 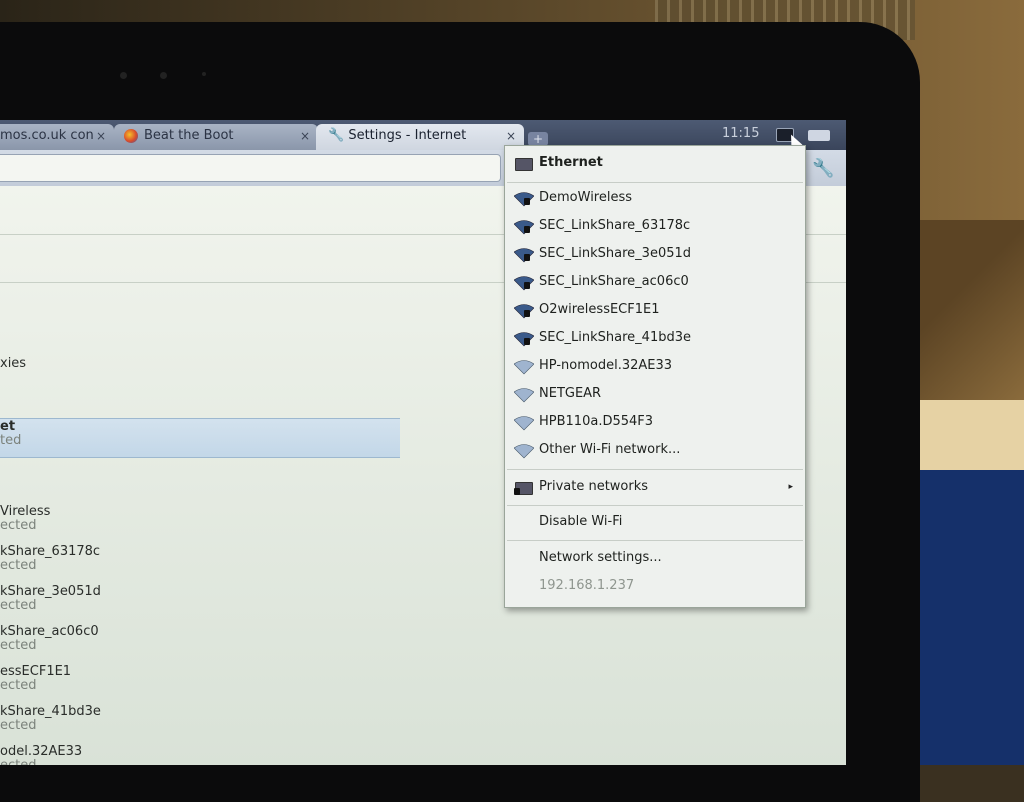 What do you see at coordinates (587, 585) in the screenshot?
I see `ip-address: 192.168.1.237` at bounding box center [587, 585].